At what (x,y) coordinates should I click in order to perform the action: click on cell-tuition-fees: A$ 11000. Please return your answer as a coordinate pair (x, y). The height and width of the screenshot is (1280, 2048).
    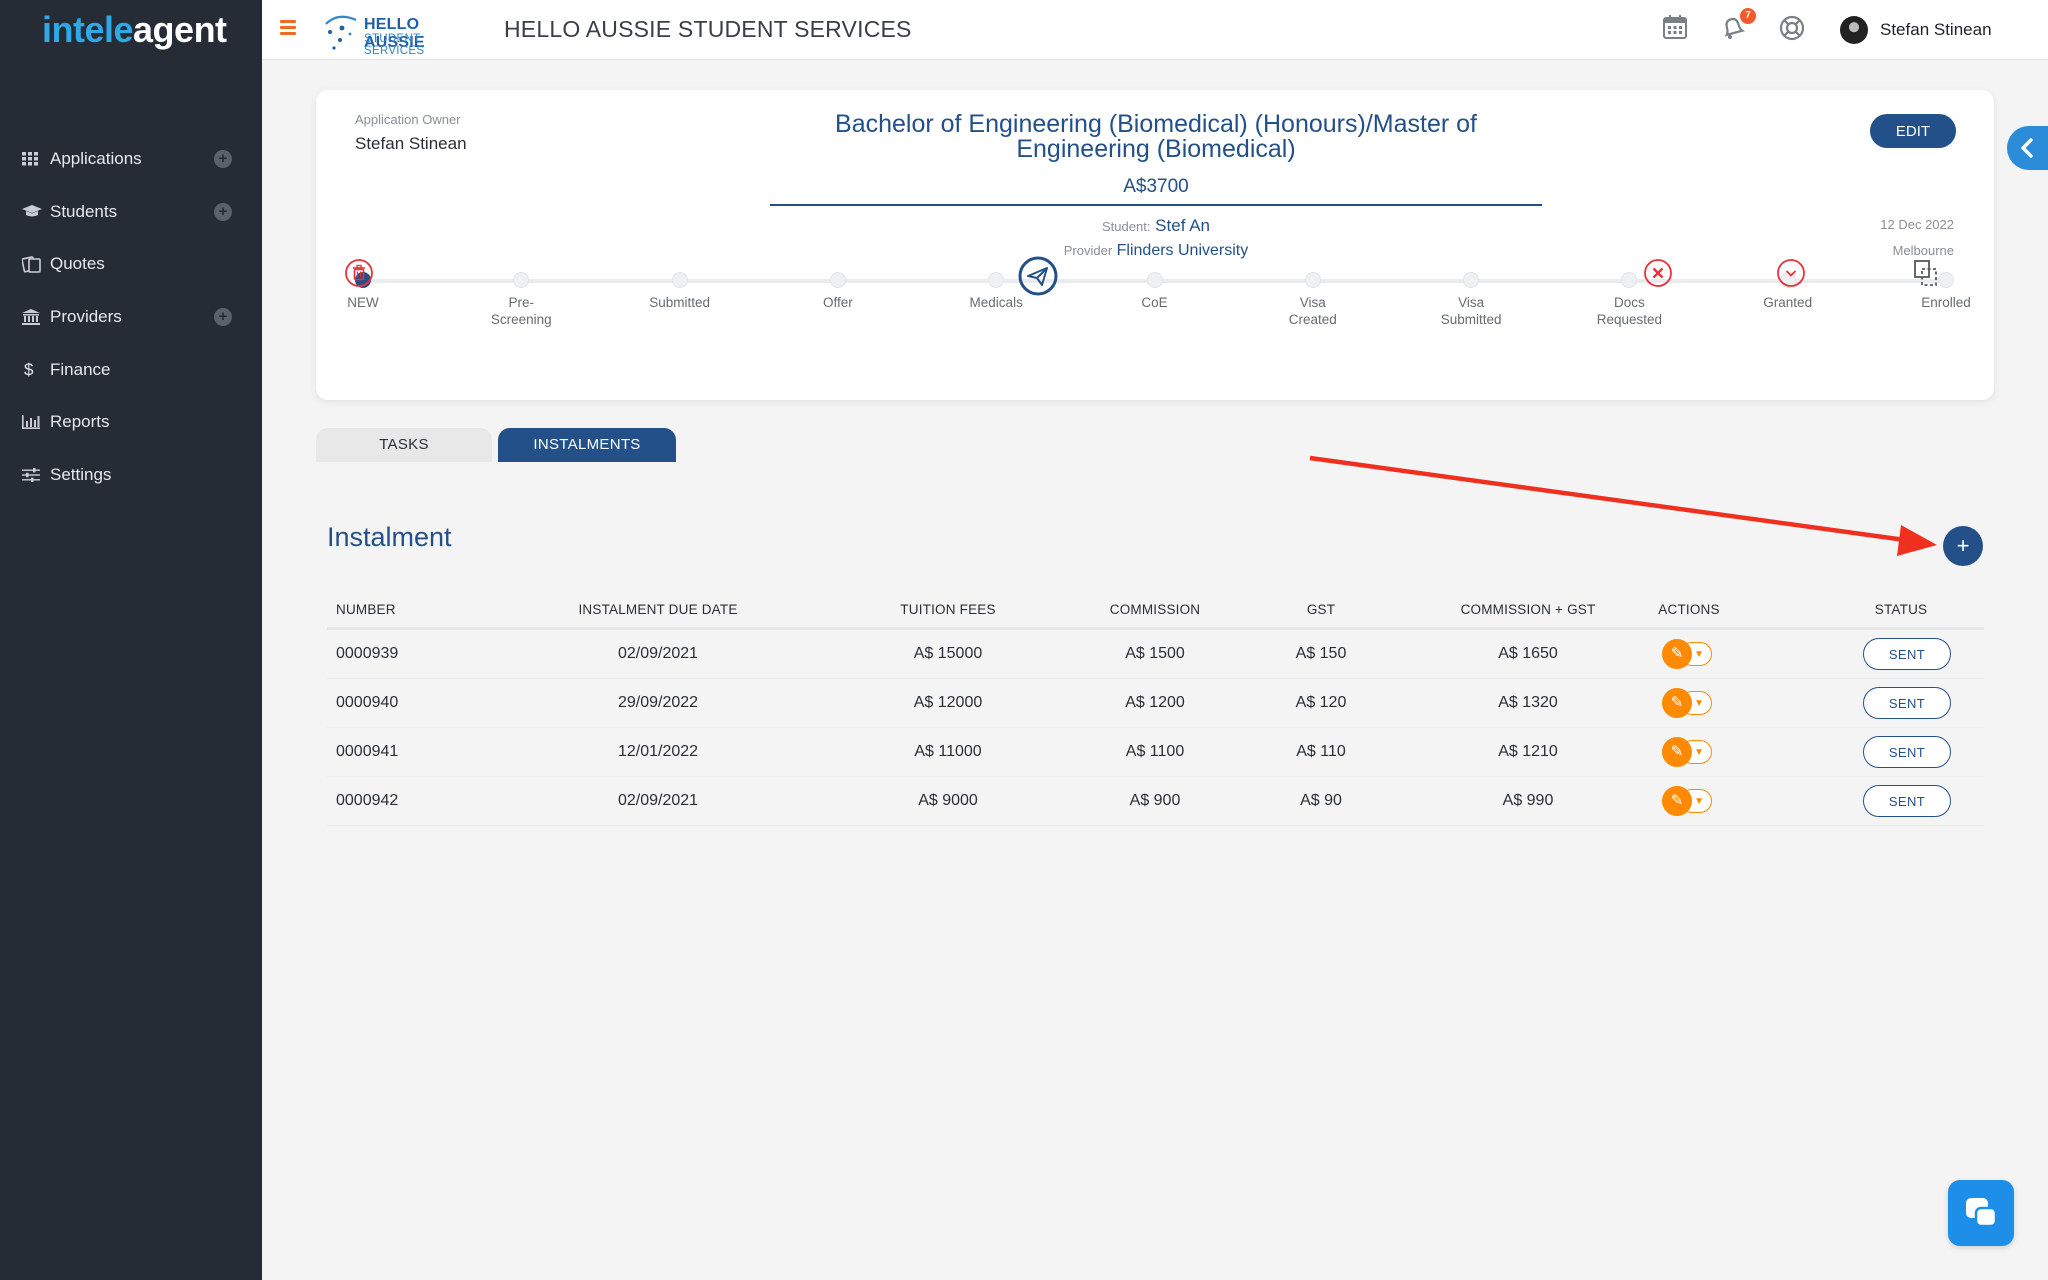
    Looking at the image, I should click on (948, 751).